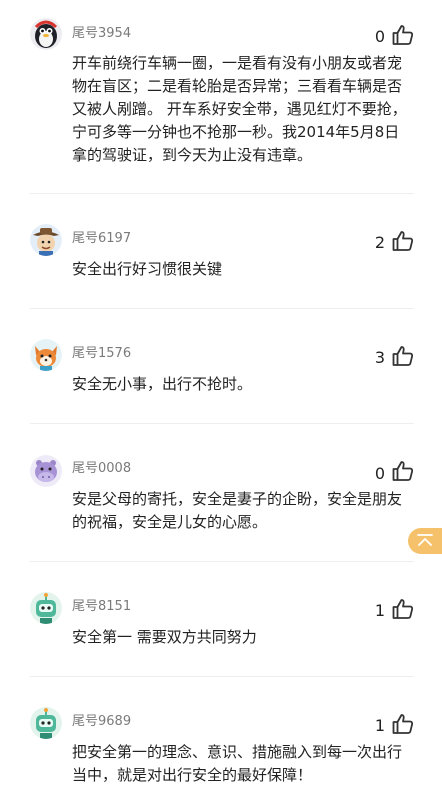 The width and height of the screenshot is (442, 800). I want to click on avatar-fox, so click(46, 355).